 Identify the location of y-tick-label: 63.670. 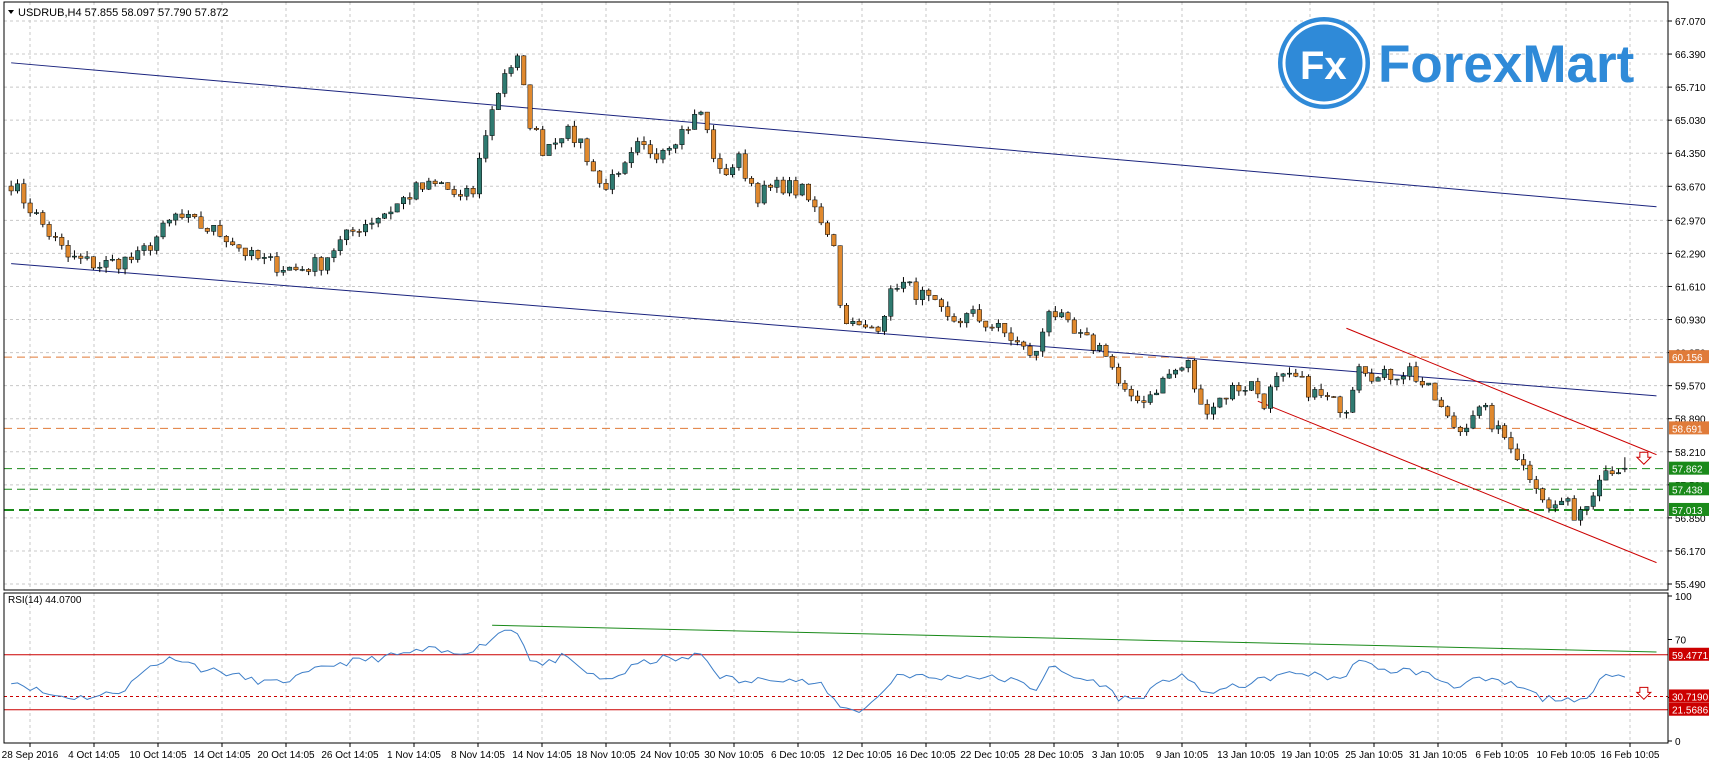
(1690, 187).